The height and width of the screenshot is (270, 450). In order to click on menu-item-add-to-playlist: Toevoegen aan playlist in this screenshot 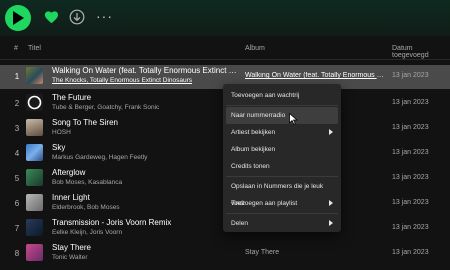, I will do `click(282, 203)`.